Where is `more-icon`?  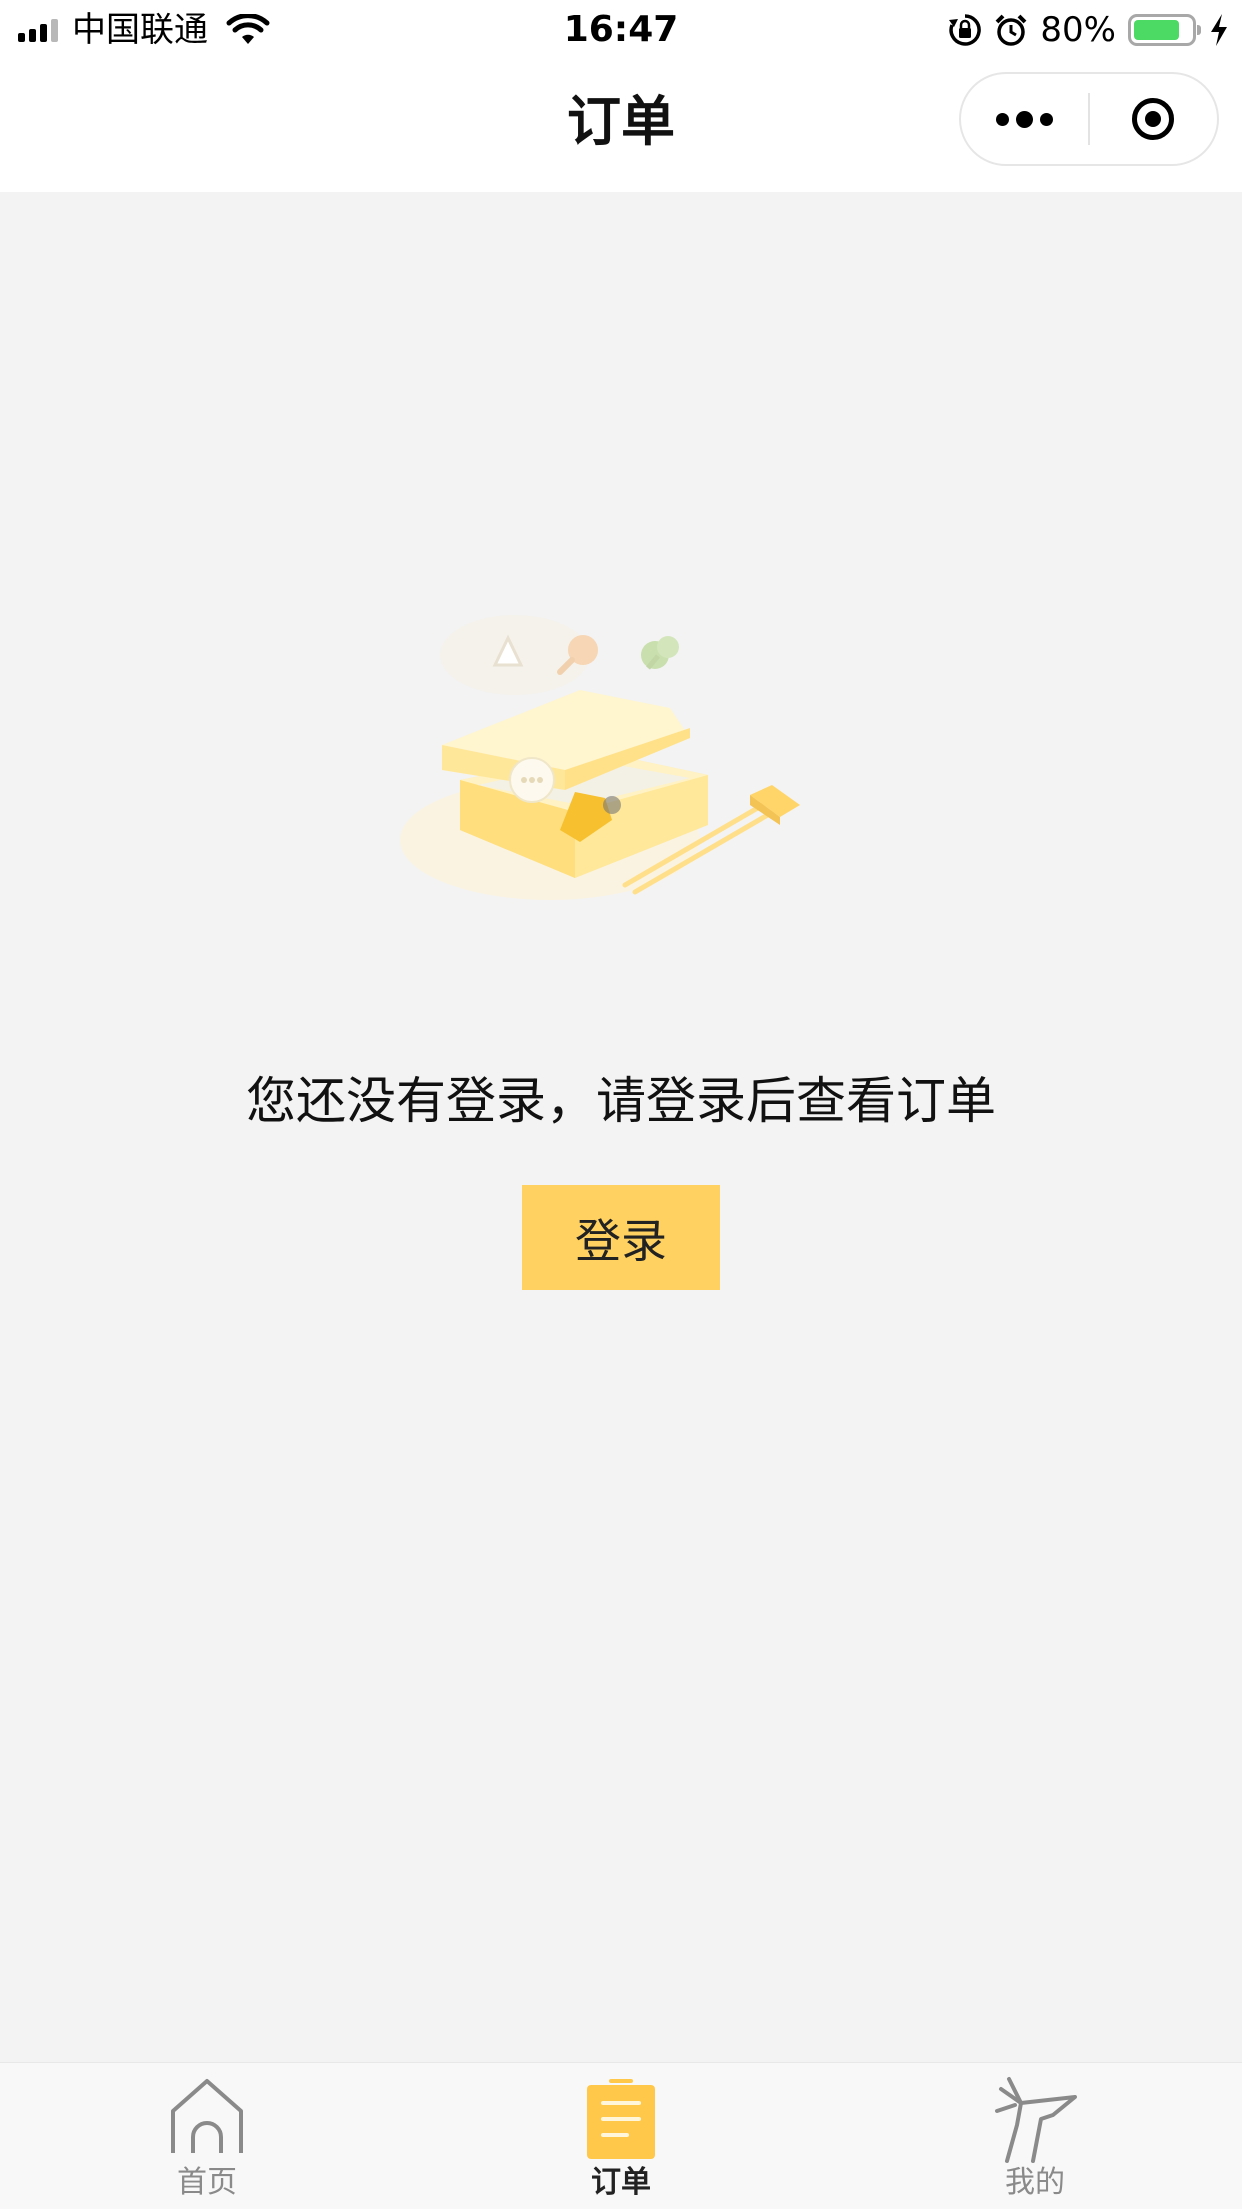
more-icon is located at coordinates (1024, 119).